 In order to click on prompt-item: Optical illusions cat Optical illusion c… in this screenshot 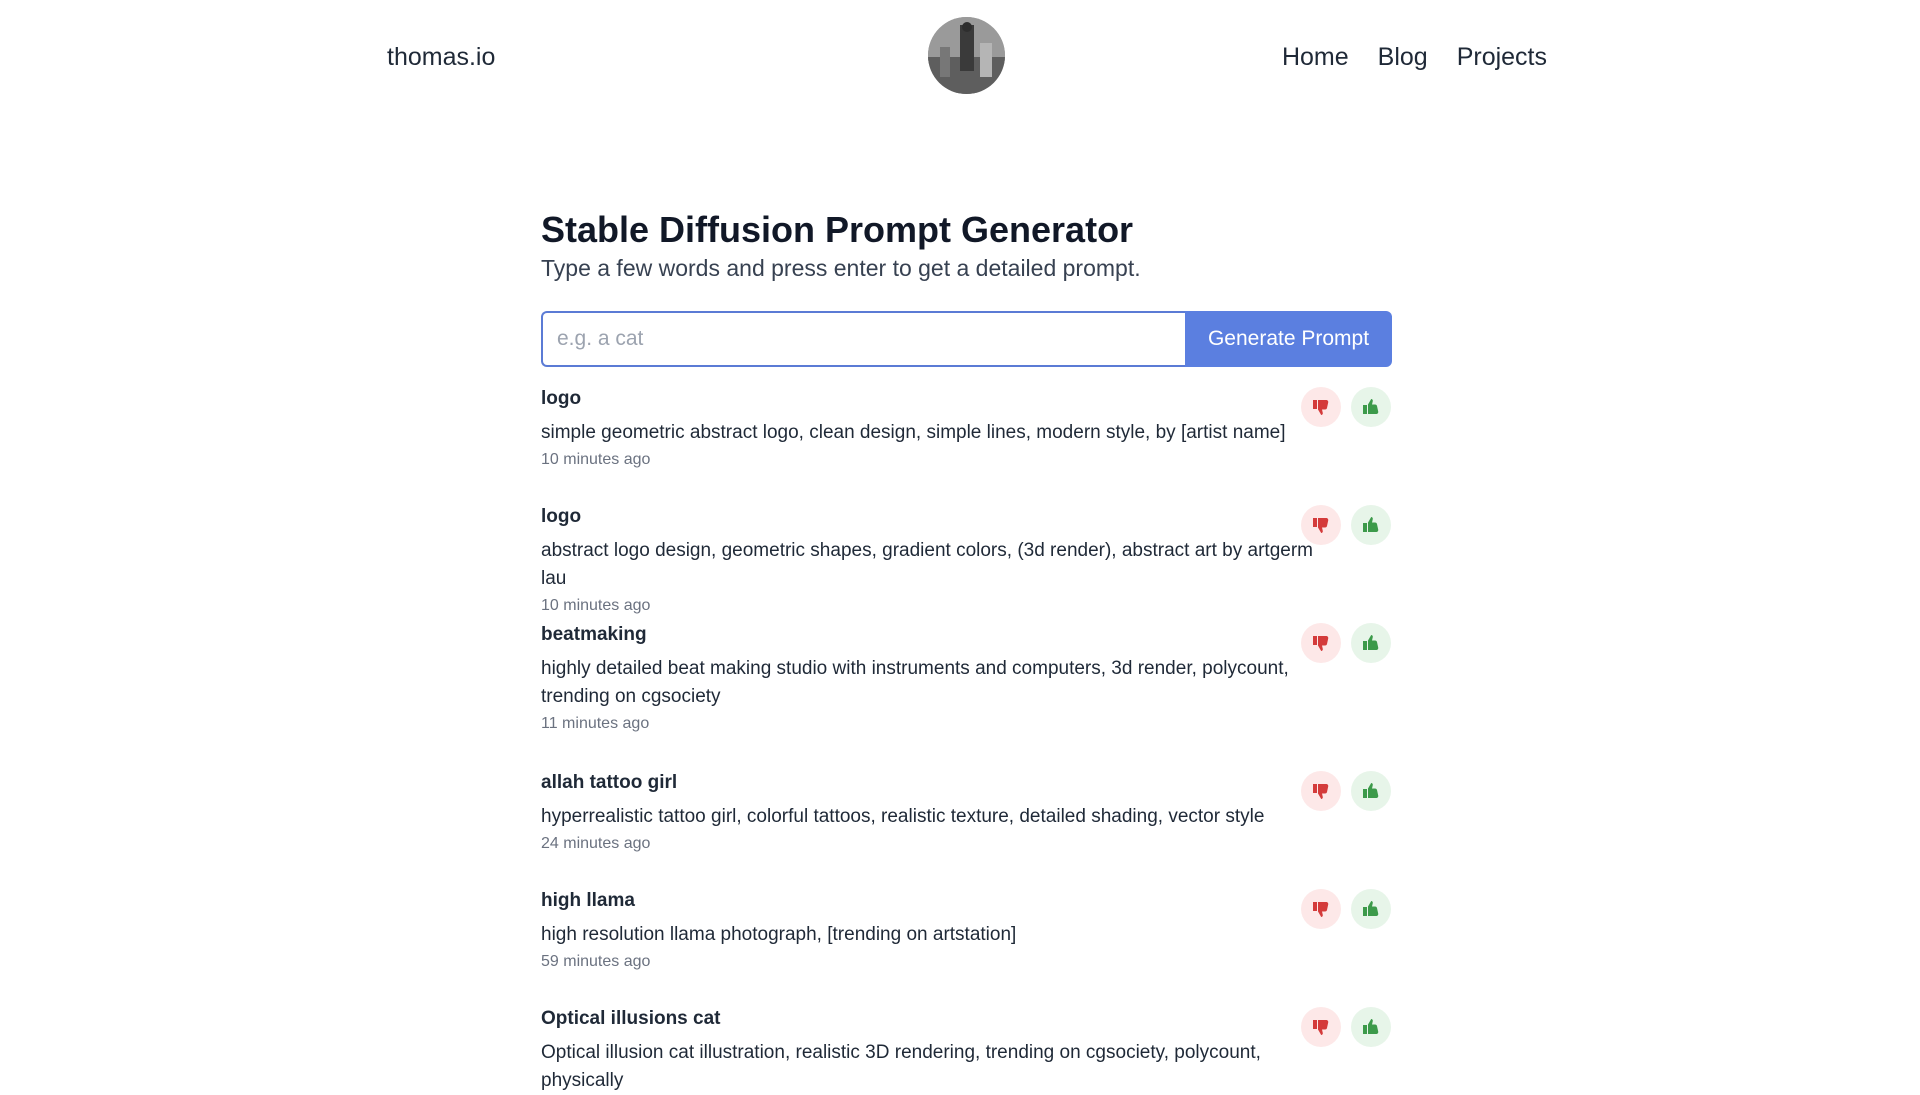, I will do `click(966, 1051)`.